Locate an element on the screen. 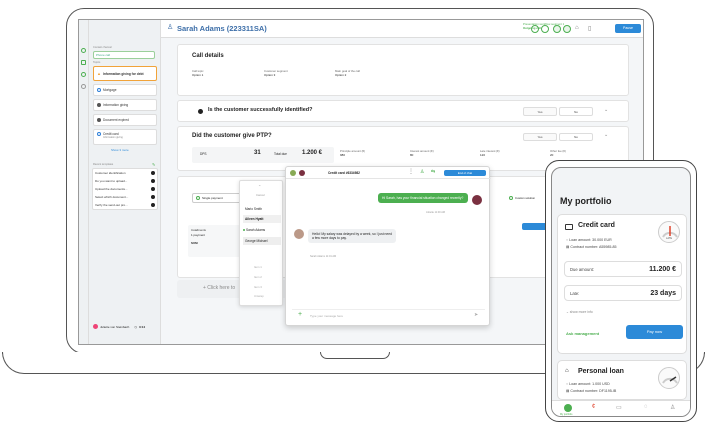 The height and width of the screenshot is (423, 707). payments-nav-icon: ¢ is located at coordinates (593, 407).